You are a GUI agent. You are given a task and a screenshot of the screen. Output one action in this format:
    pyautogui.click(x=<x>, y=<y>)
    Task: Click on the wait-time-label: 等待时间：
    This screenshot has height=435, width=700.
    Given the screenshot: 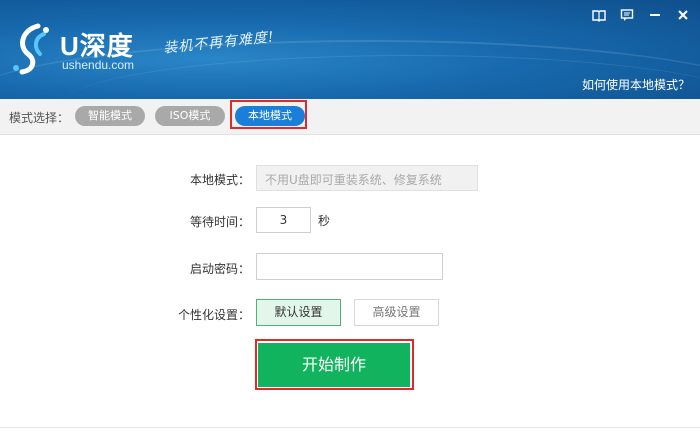 What is the action you would take?
    pyautogui.click(x=219, y=222)
    